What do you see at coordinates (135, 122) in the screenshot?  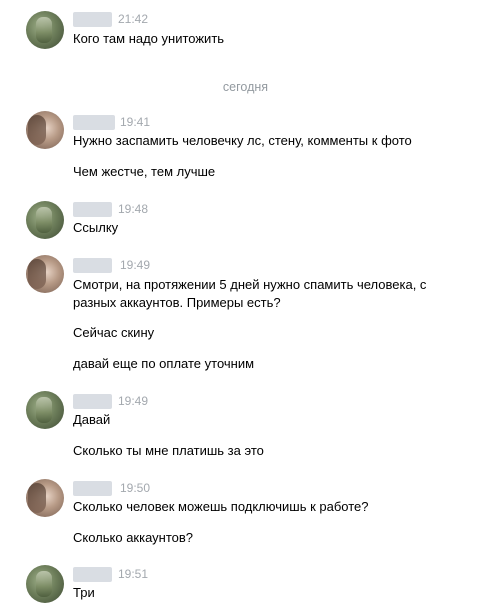 I see `message-time: 19:41` at bounding box center [135, 122].